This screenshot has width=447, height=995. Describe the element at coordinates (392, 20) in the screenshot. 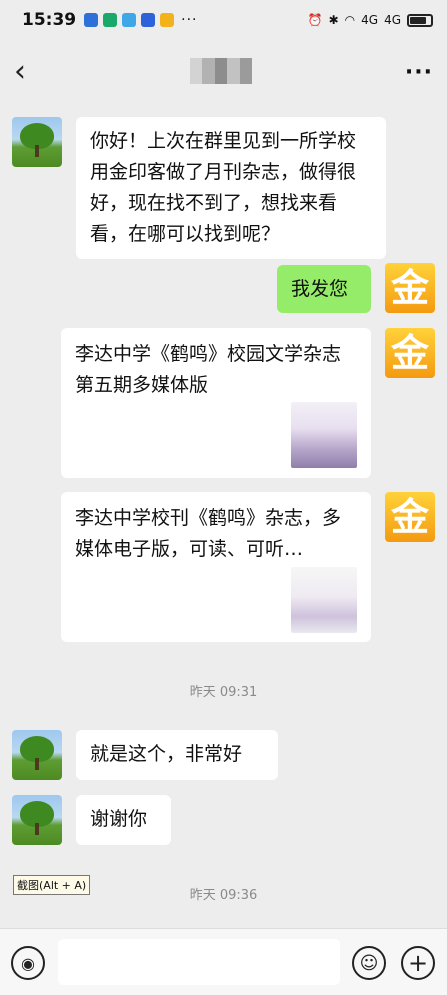

I see `signal-2-icon: 4G` at that location.